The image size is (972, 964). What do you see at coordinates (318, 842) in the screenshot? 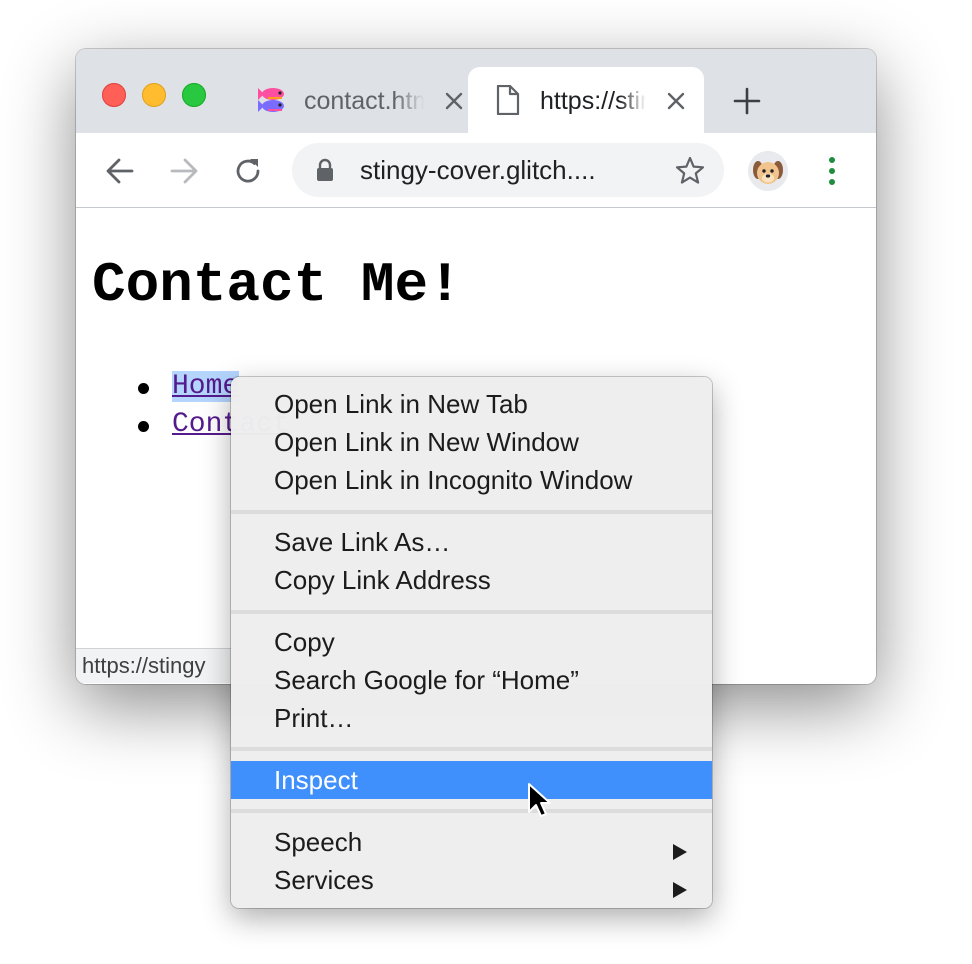
I see `menu-item-label: Speech` at bounding box center [318, 842].